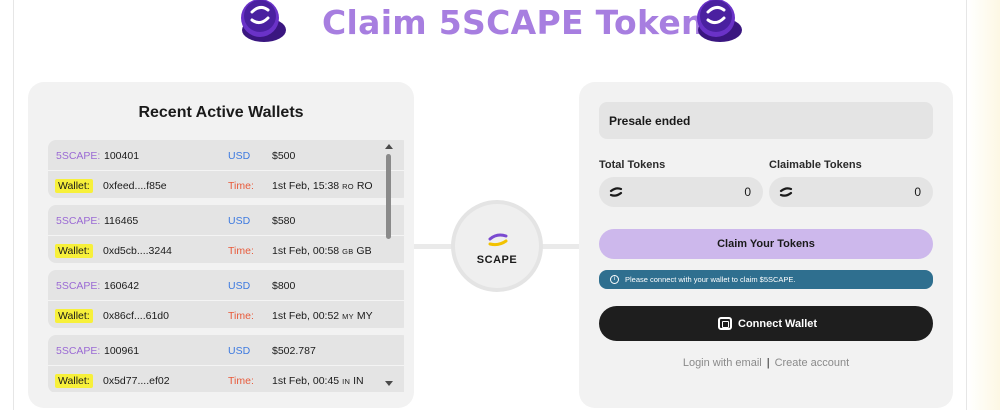 This screenshot has width=1000, height=410. What do you see at coordinates (851, 192) in the screenshot?
I see `claimable-tokens-field: 0` at bounding box center [851, 192].